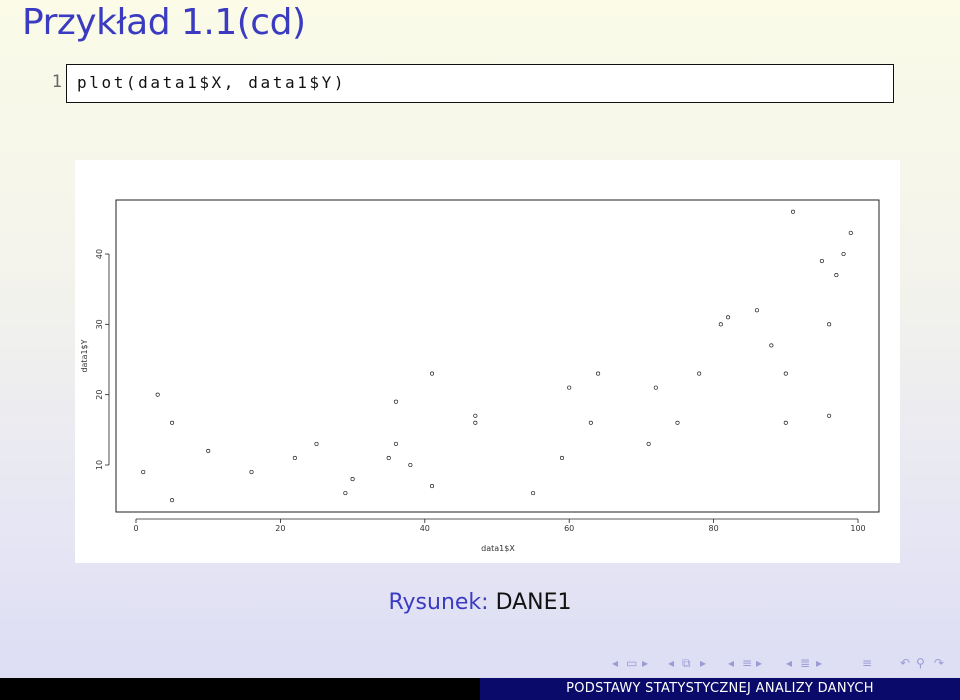 The height and width of the screenshot is (700, 960). Describe the element at coordinates (631, 663) in the screenshot. I see `frame-icon: ▭` at that location.